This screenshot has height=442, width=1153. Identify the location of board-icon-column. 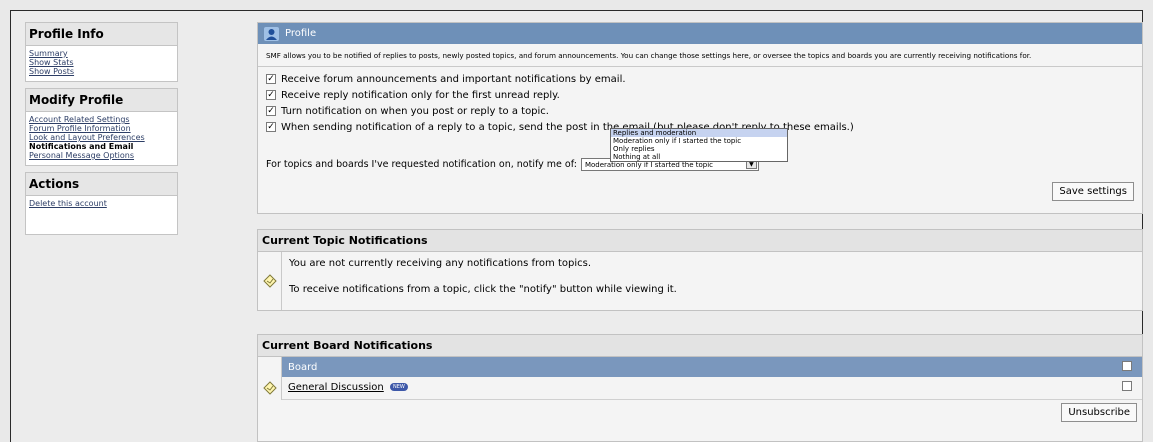
(270, 378).